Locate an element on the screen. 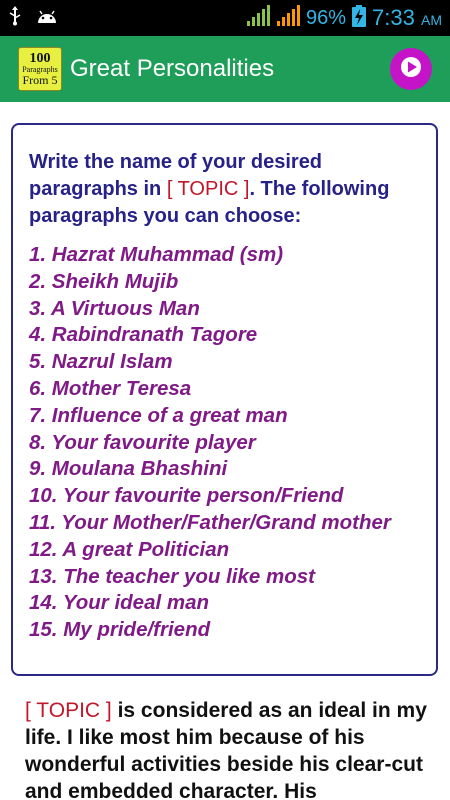 The image size is (450, 800). topic-item: 3. A Virtuous Man is located at coordinates (114, 308).